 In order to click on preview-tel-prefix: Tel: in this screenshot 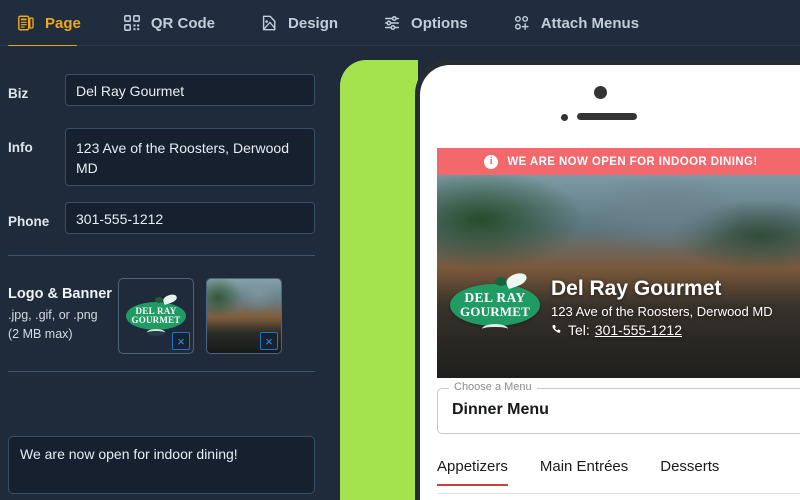, I will do `click(579, 330)`.